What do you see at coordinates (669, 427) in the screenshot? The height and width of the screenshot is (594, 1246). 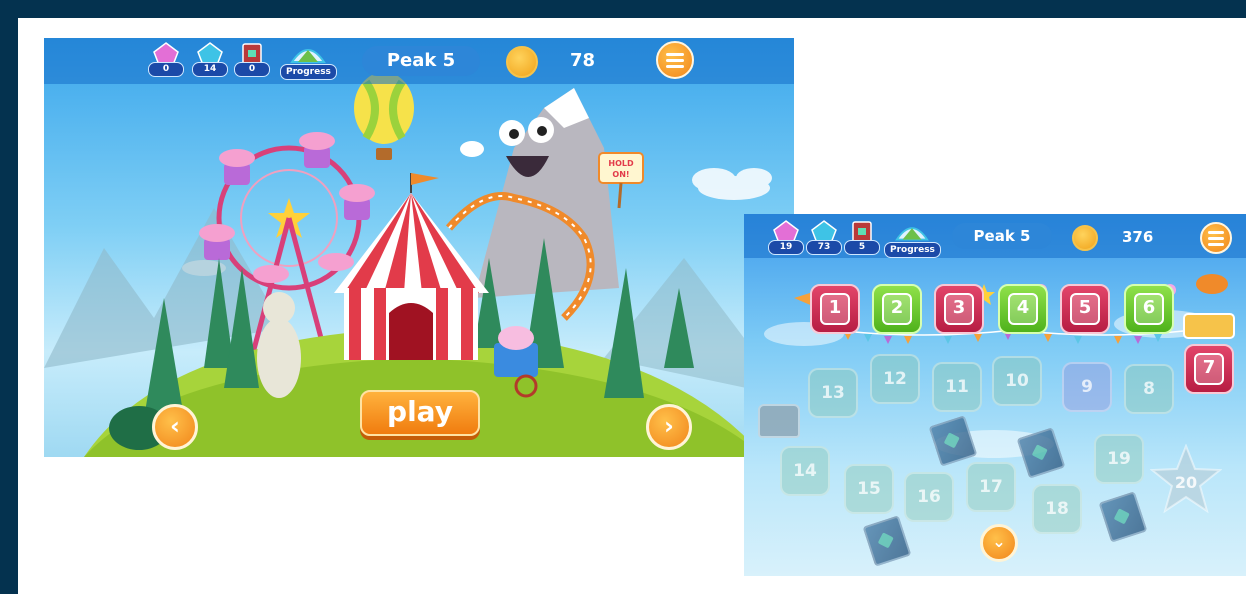 I see `chevron-right-icon: ›` at bounding box center [669, 427].